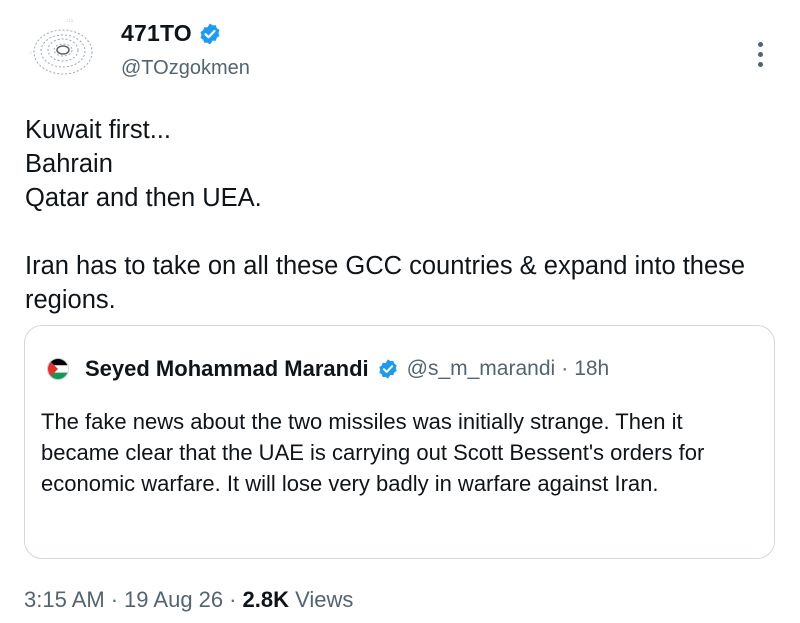  Describe the element at coordinates (69, 164) in the screenshot. I see `tweet-line: Bahrain` at that location.